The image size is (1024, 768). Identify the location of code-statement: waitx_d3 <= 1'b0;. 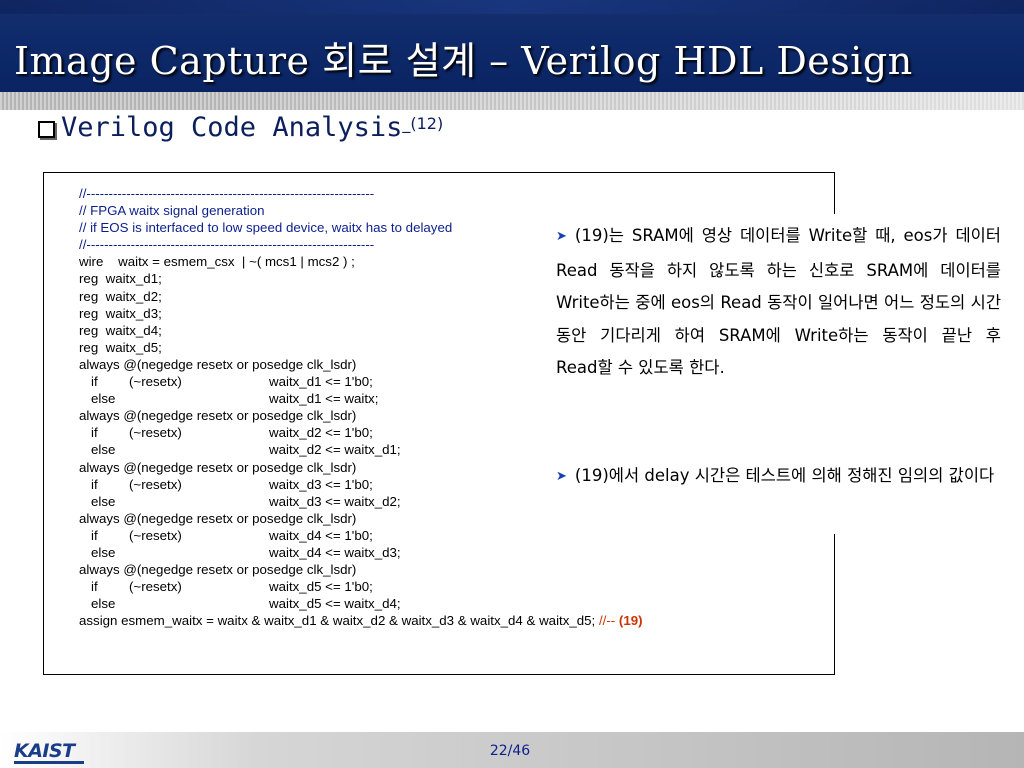
(321, 484).